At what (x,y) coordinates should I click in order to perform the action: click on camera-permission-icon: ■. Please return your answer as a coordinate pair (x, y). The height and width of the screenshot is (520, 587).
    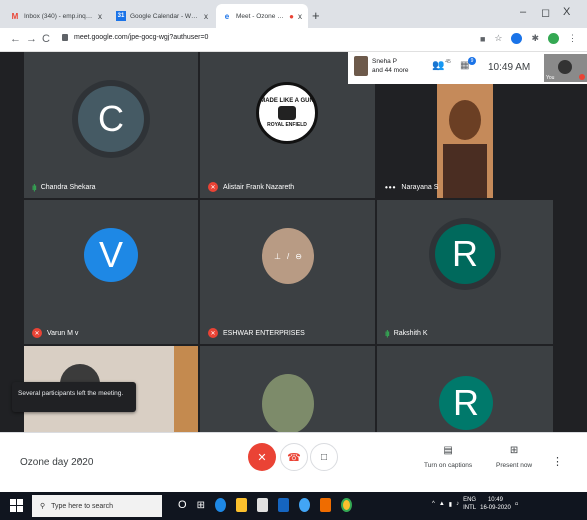
    Looking at the image, I should click on (482, 39).